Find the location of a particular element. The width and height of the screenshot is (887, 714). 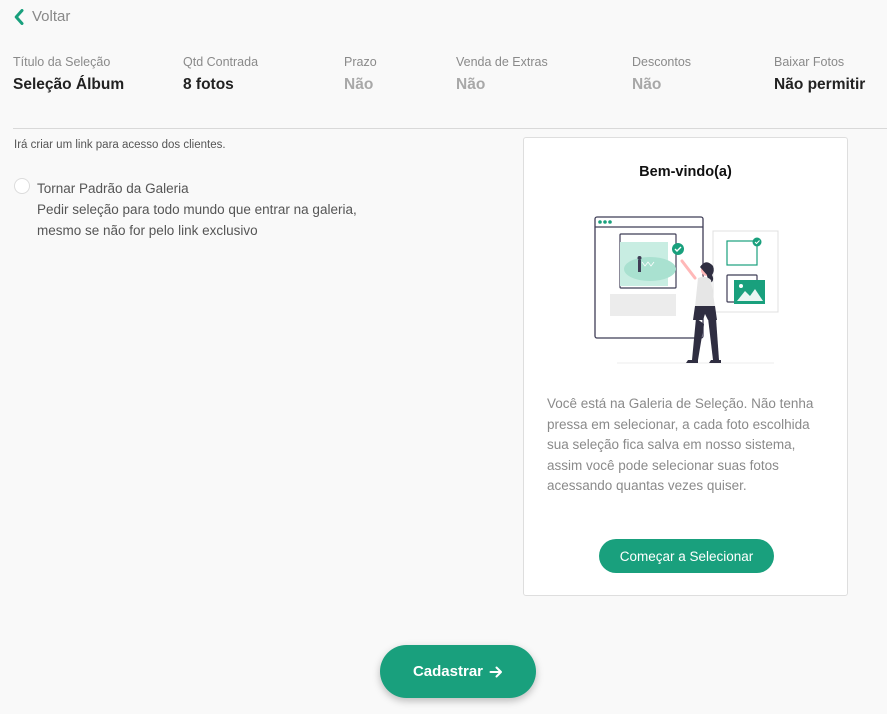

summary-quantity: Qtd Contrada 8 fotos is located at coordinates (220, 74).